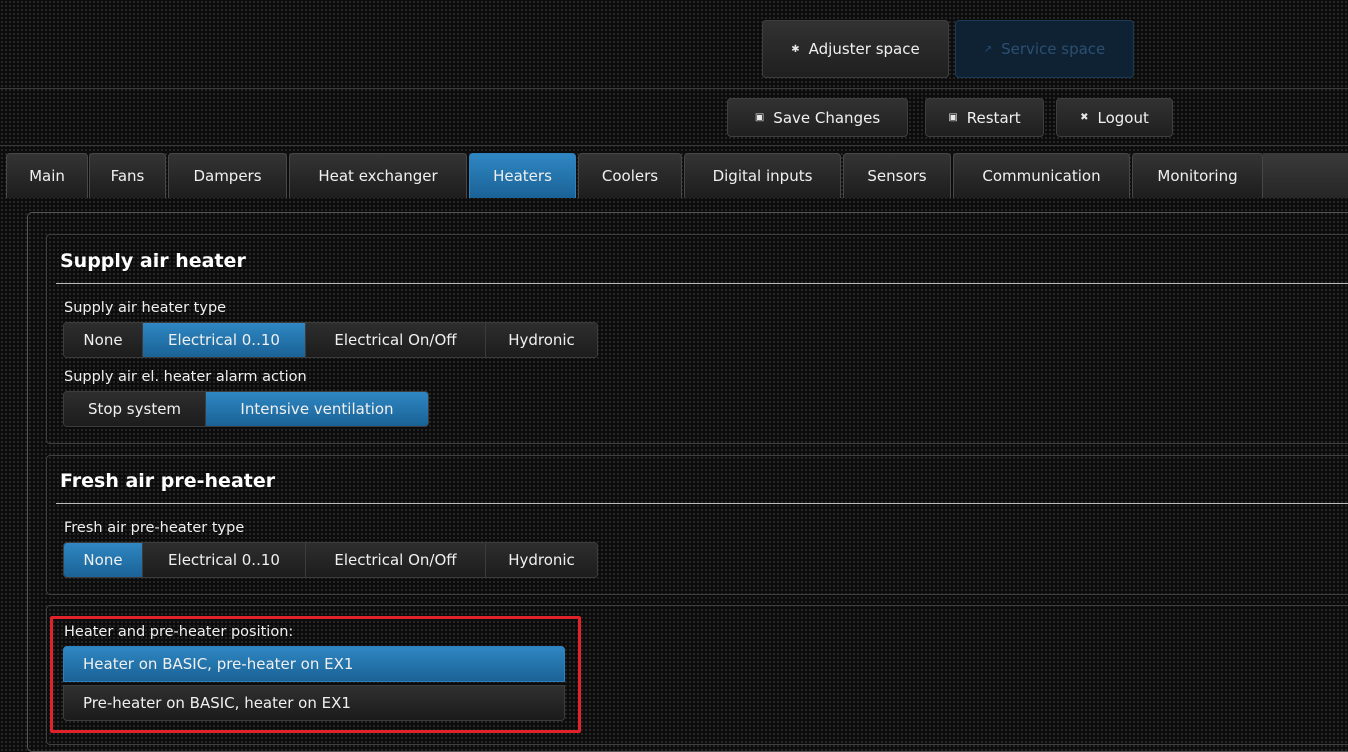  What do you see at coordinates (103, 560) in the screenshot?
I see `fresh-type-none: None` at bounding box center [103, 560].